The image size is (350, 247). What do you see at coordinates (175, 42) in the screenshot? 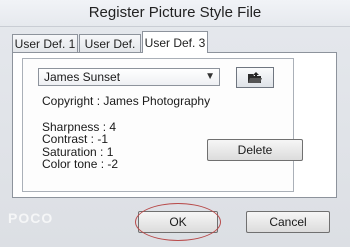
I see `tab-user-def-3: User Def. 3` at bounding box center [175, 42].